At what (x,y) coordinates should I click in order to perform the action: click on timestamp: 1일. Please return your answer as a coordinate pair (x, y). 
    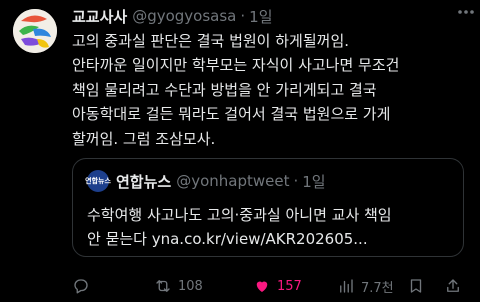
    Looking at the image, I should click on (260, 16).